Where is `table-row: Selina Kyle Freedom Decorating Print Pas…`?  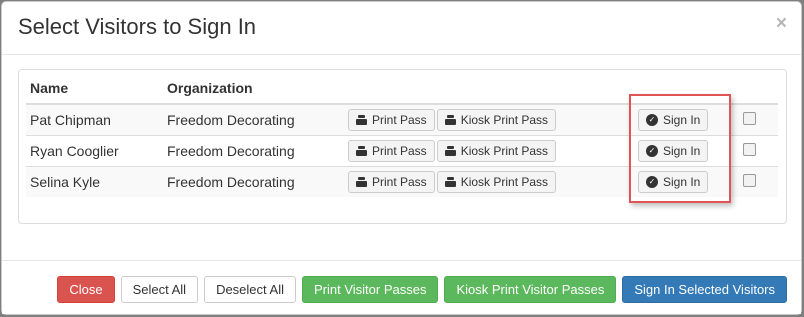
table-row: Selina Kyle Freedom Decorating Print Pas… is located at coordinates (402, 181).